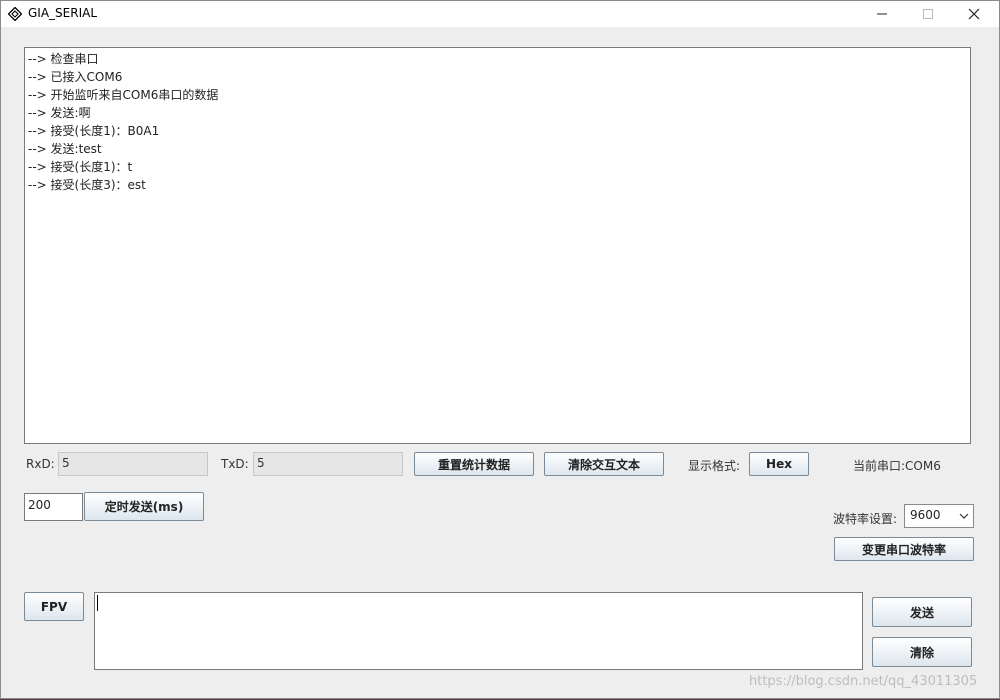  Describe the element at coordinates (865, 519) in the screenshot. I see `baud-rate-label: 波特率设置:` at that location.